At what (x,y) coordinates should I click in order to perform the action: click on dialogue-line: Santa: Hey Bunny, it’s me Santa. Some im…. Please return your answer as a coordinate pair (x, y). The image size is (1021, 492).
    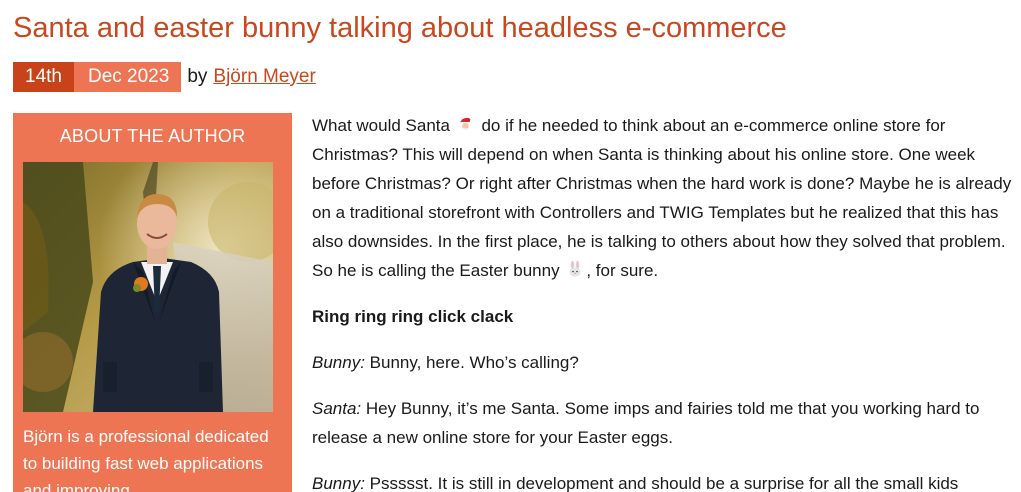
    Looking at the image, I should click on (664, 423).